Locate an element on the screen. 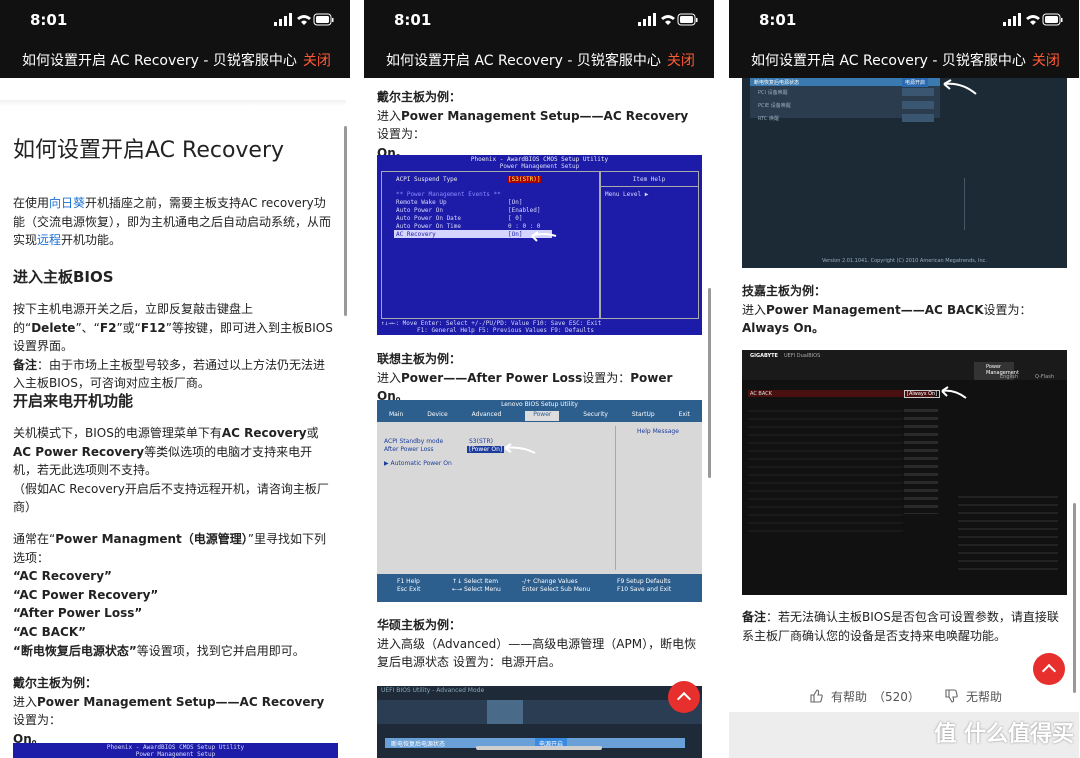 The image size is (1080, 758). key-f12: F12 is located at coordinates (153, 327).